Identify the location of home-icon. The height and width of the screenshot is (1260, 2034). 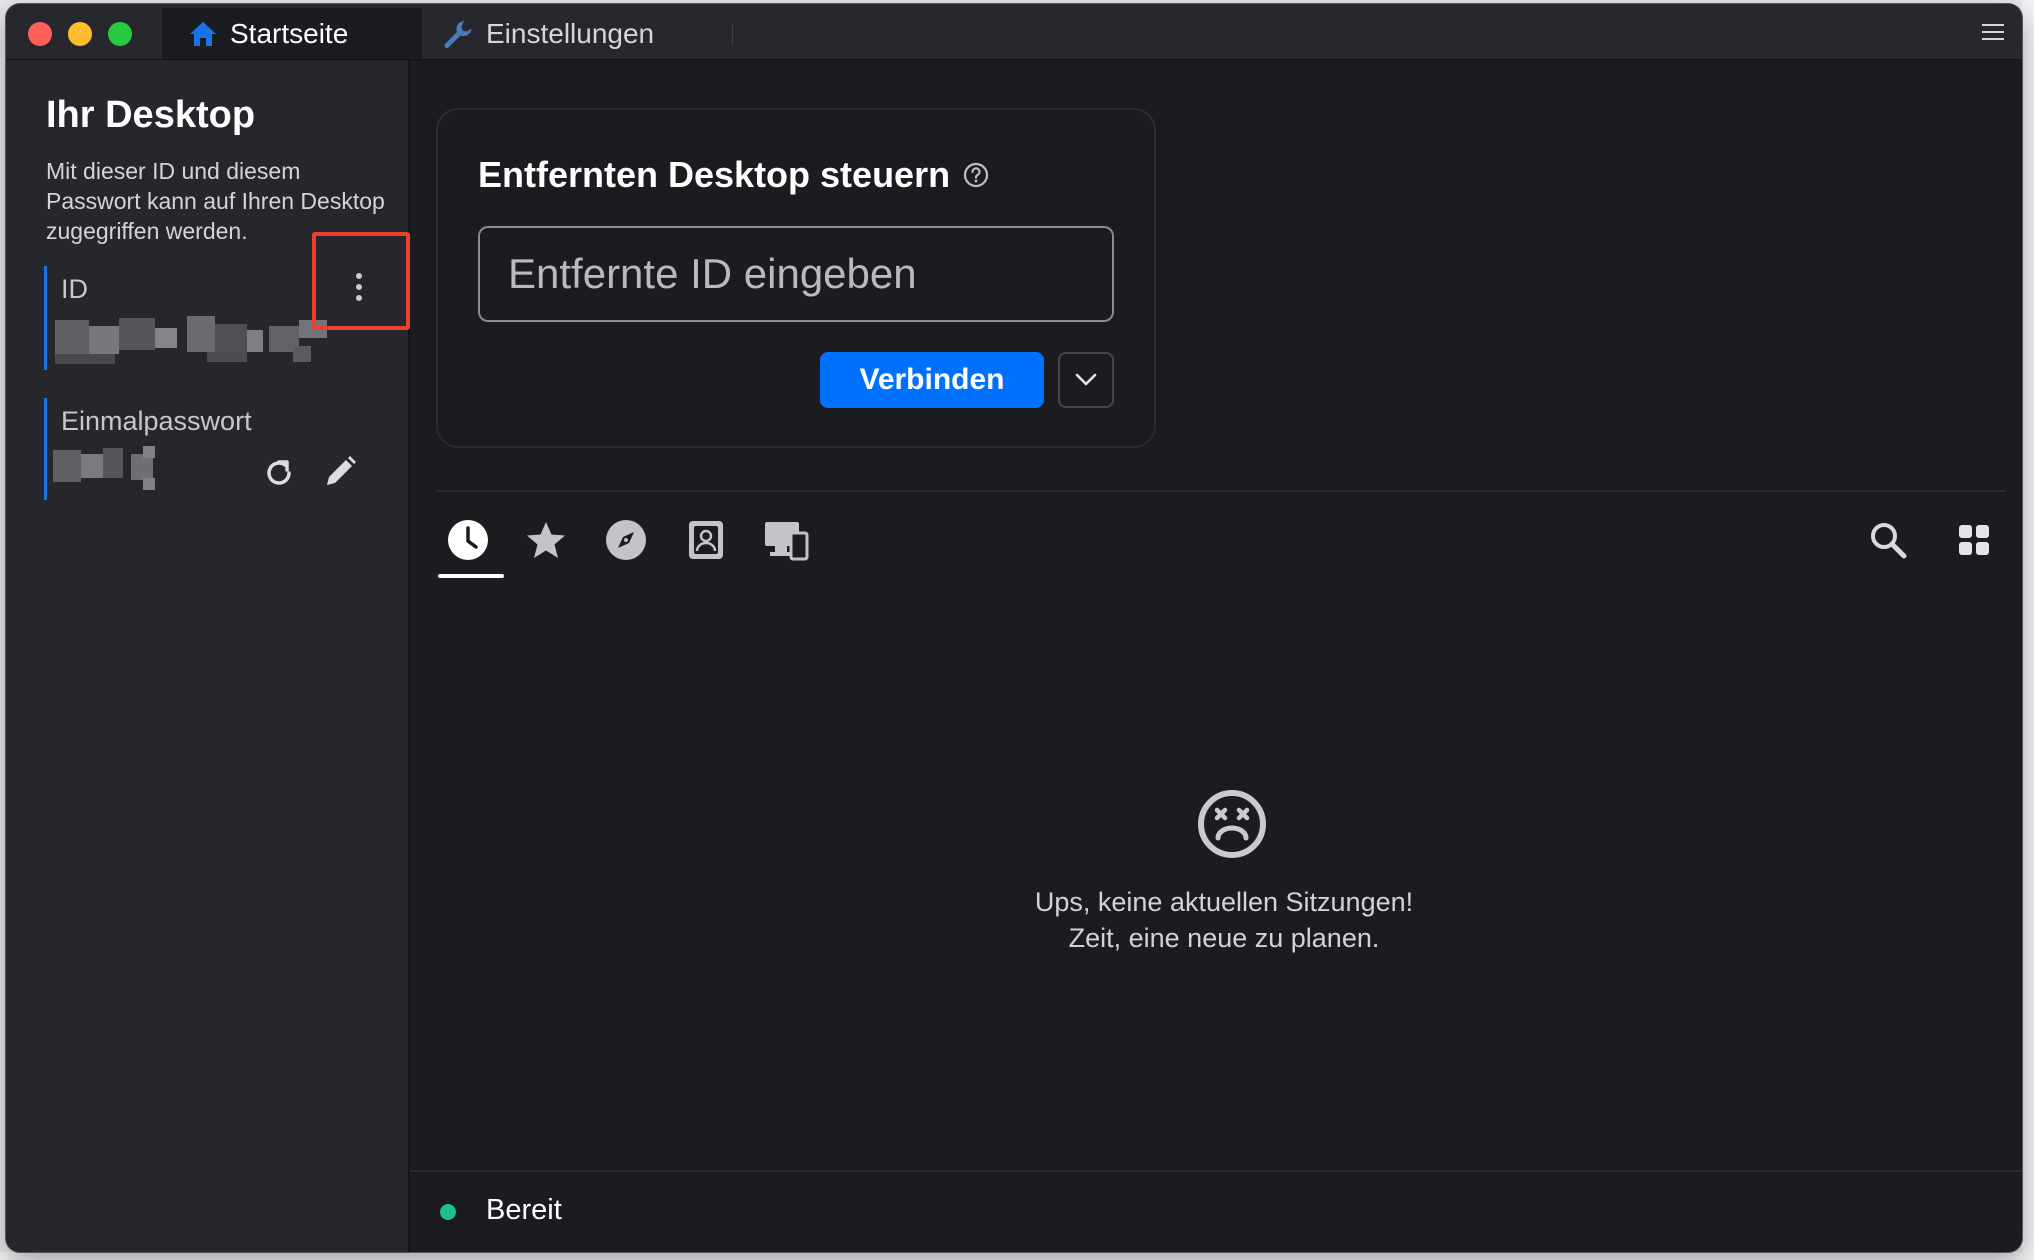
(203, 33).